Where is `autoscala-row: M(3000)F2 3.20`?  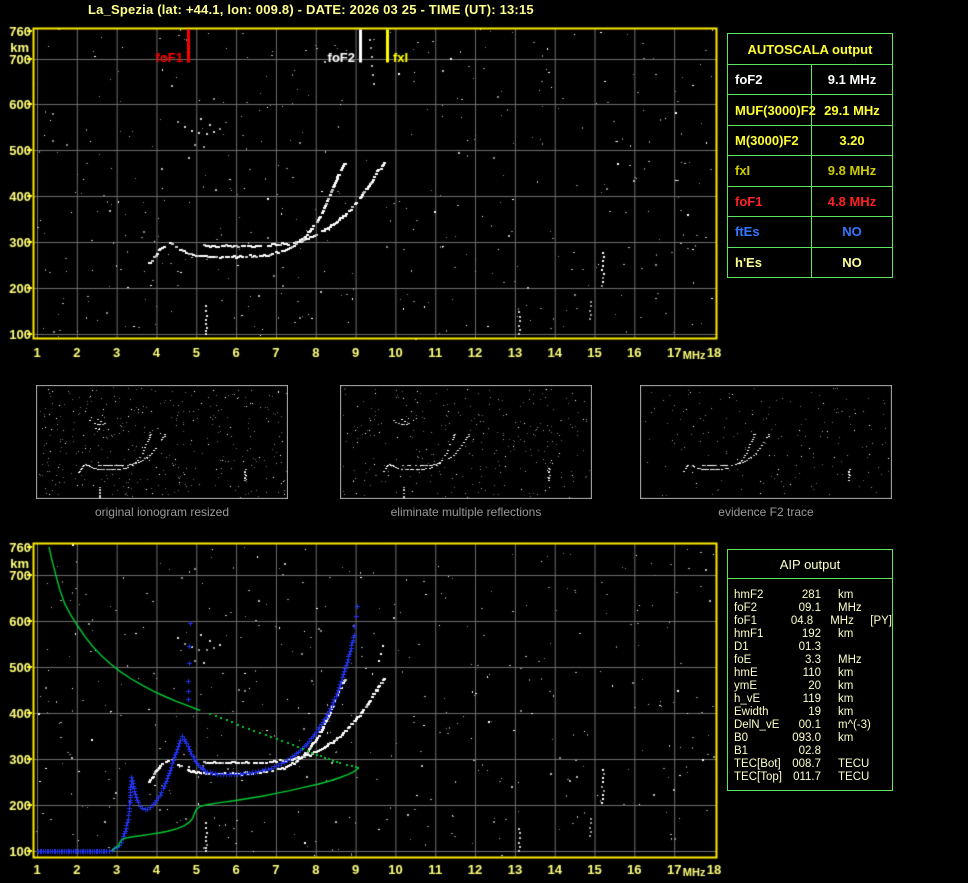
autoscala-row: M(3000)F2 3.20 is located at coordinates (810, 141).